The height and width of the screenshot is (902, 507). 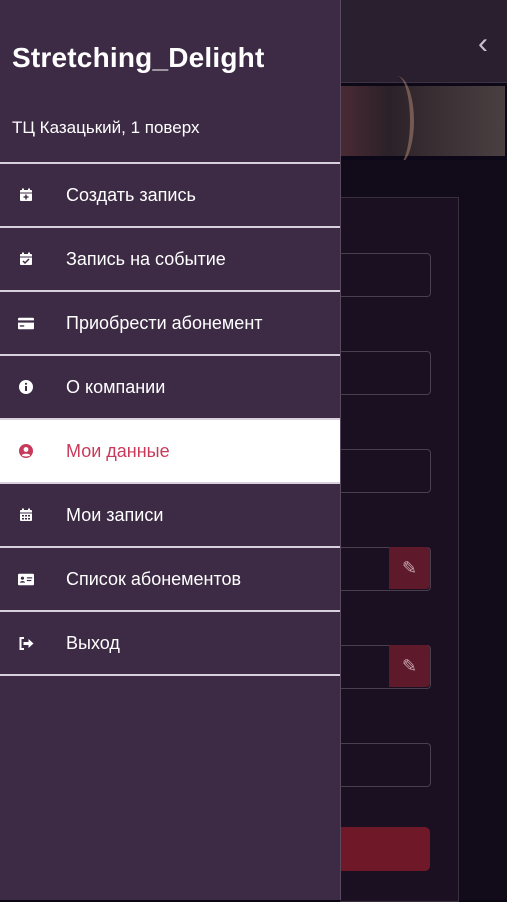 What do you see at coordinates (26, 515) in the screenshot?
I see `calendar-icon` at bounding box center [26, 515].